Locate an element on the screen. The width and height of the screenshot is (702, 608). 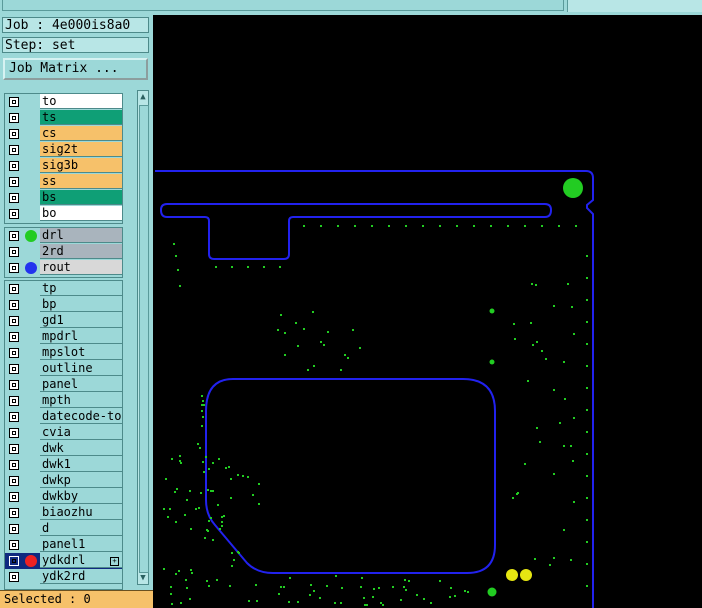
layer-row-dwkp: dwkp is located at coordinates (63, 481).